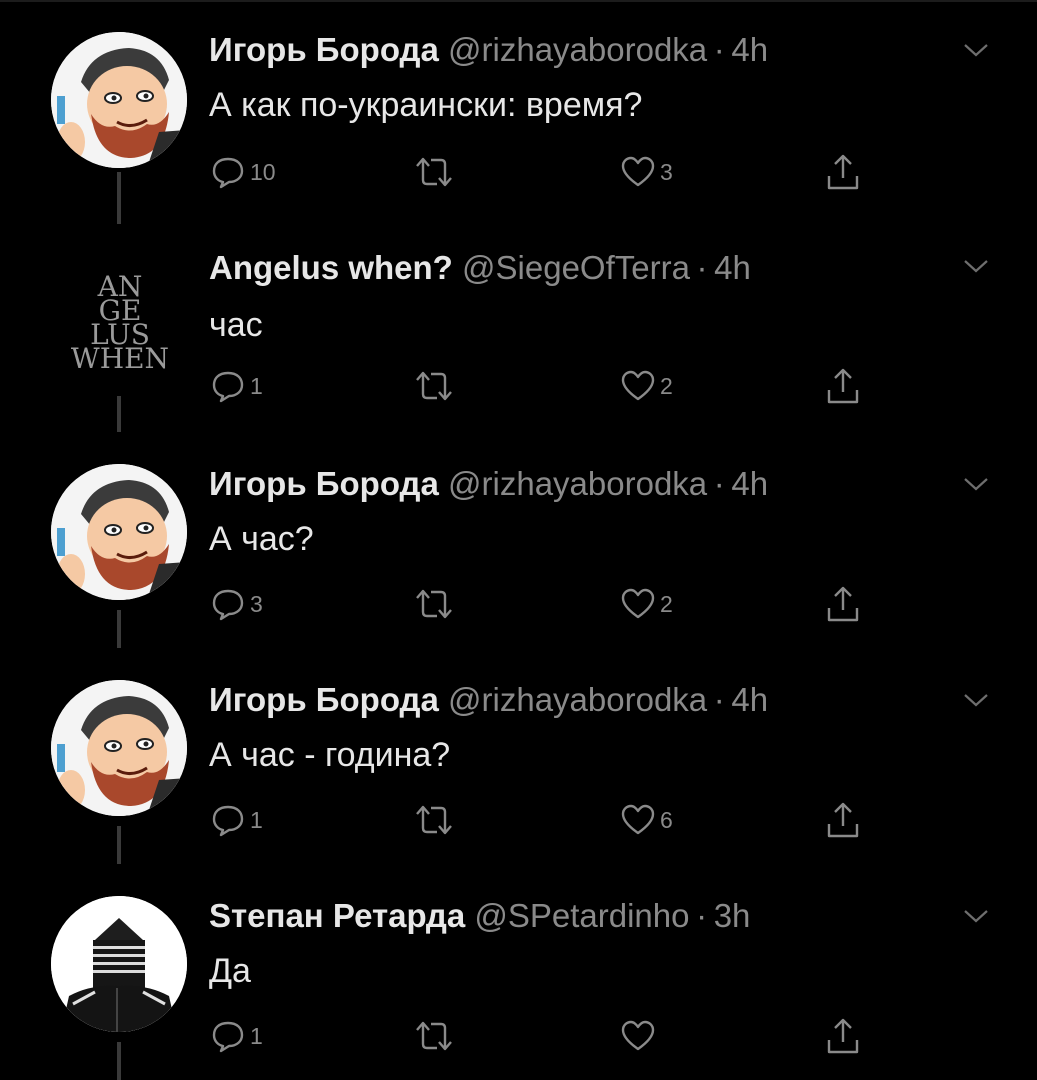 The height and width of the screenshot is (1080, 1037). Describe the element at coordinates (426, 105) in the screenshot. I see `tweet-text: А как по-украински: время?` at that location.